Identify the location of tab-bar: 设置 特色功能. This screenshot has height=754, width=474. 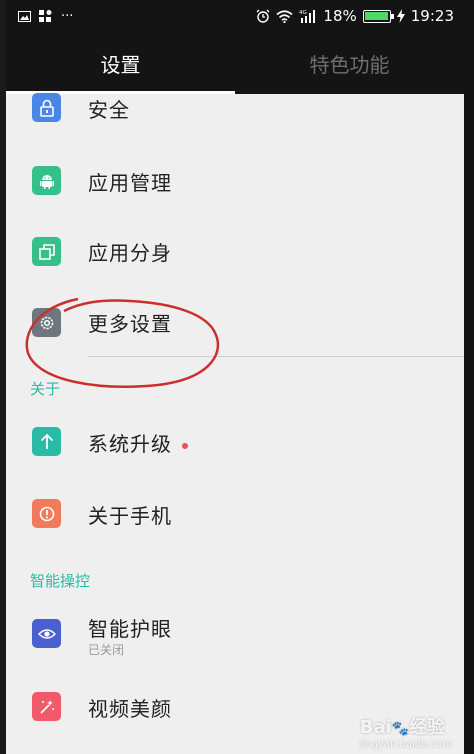
(235, 63).